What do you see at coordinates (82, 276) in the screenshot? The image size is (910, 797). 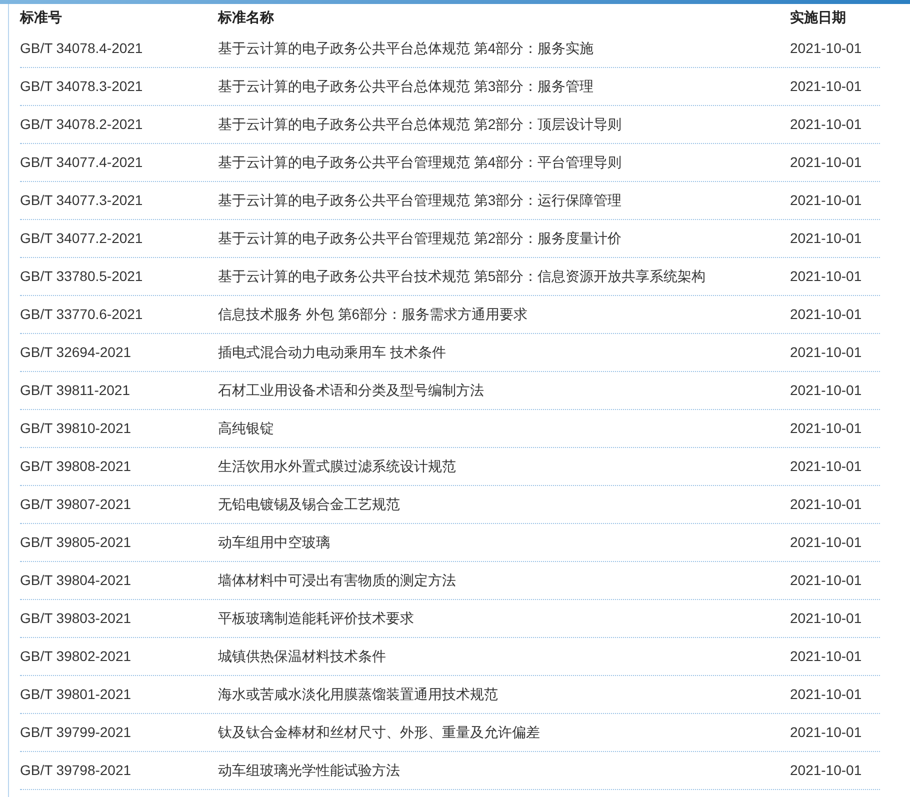 I see `table-cell-text: GB/T 33780.5-2021` at bounding box center [82, 276].